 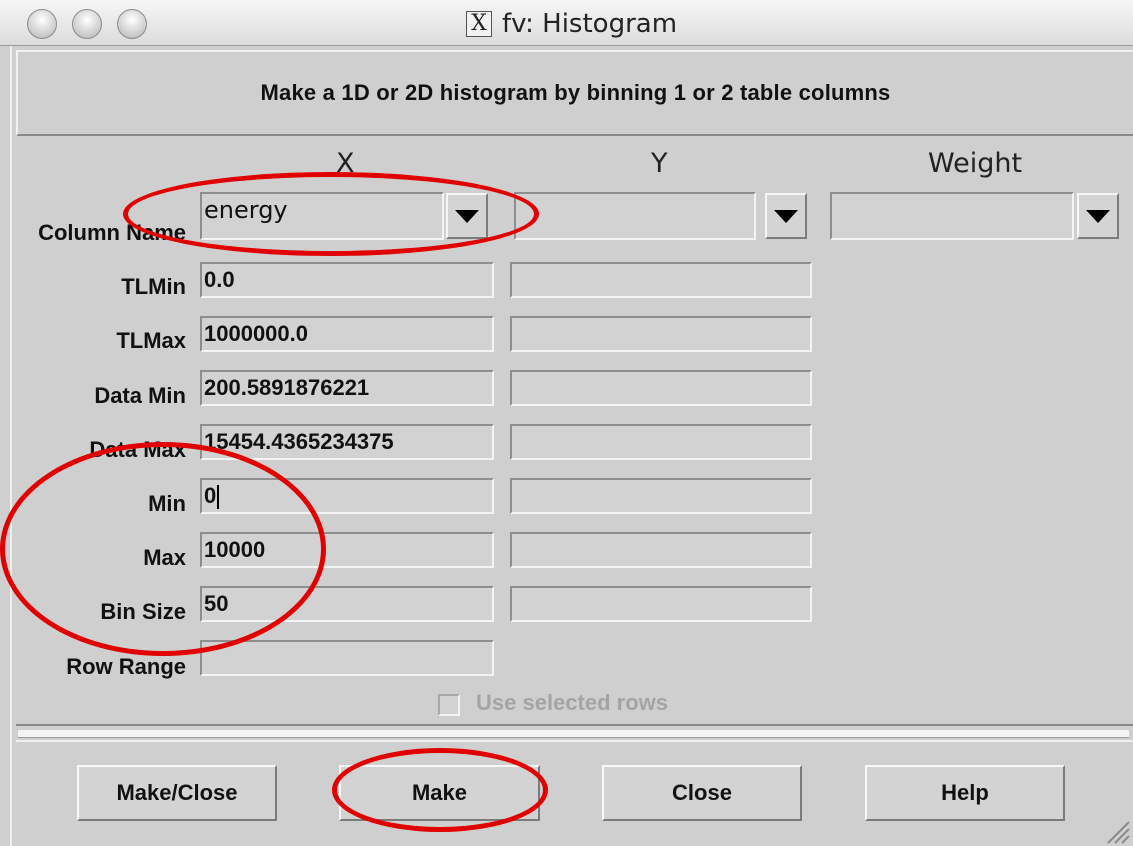 I want to click on x-max-field: 10000, so click(x=347, y=550).